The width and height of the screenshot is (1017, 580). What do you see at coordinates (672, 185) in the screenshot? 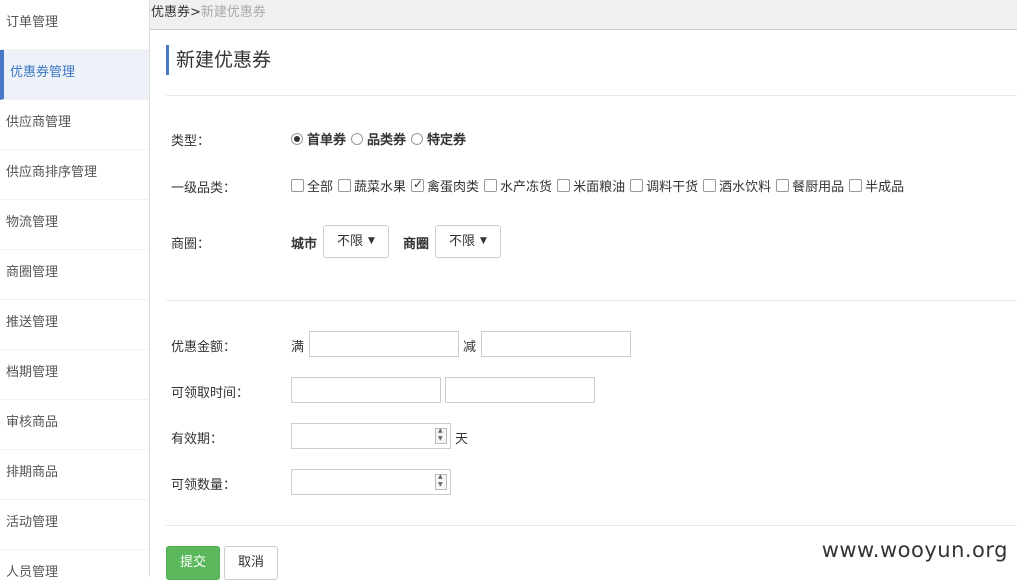
I see `category-option-label: 调料干货` at bounding box center [672, 185].